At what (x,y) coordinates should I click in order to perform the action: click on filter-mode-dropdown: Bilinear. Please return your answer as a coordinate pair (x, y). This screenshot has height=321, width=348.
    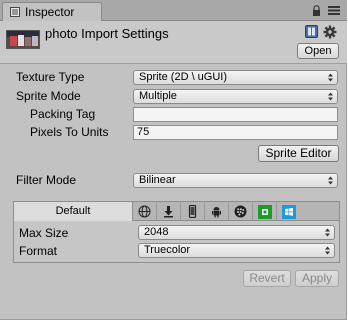
    Looking at the image, I should click on (235, 180).